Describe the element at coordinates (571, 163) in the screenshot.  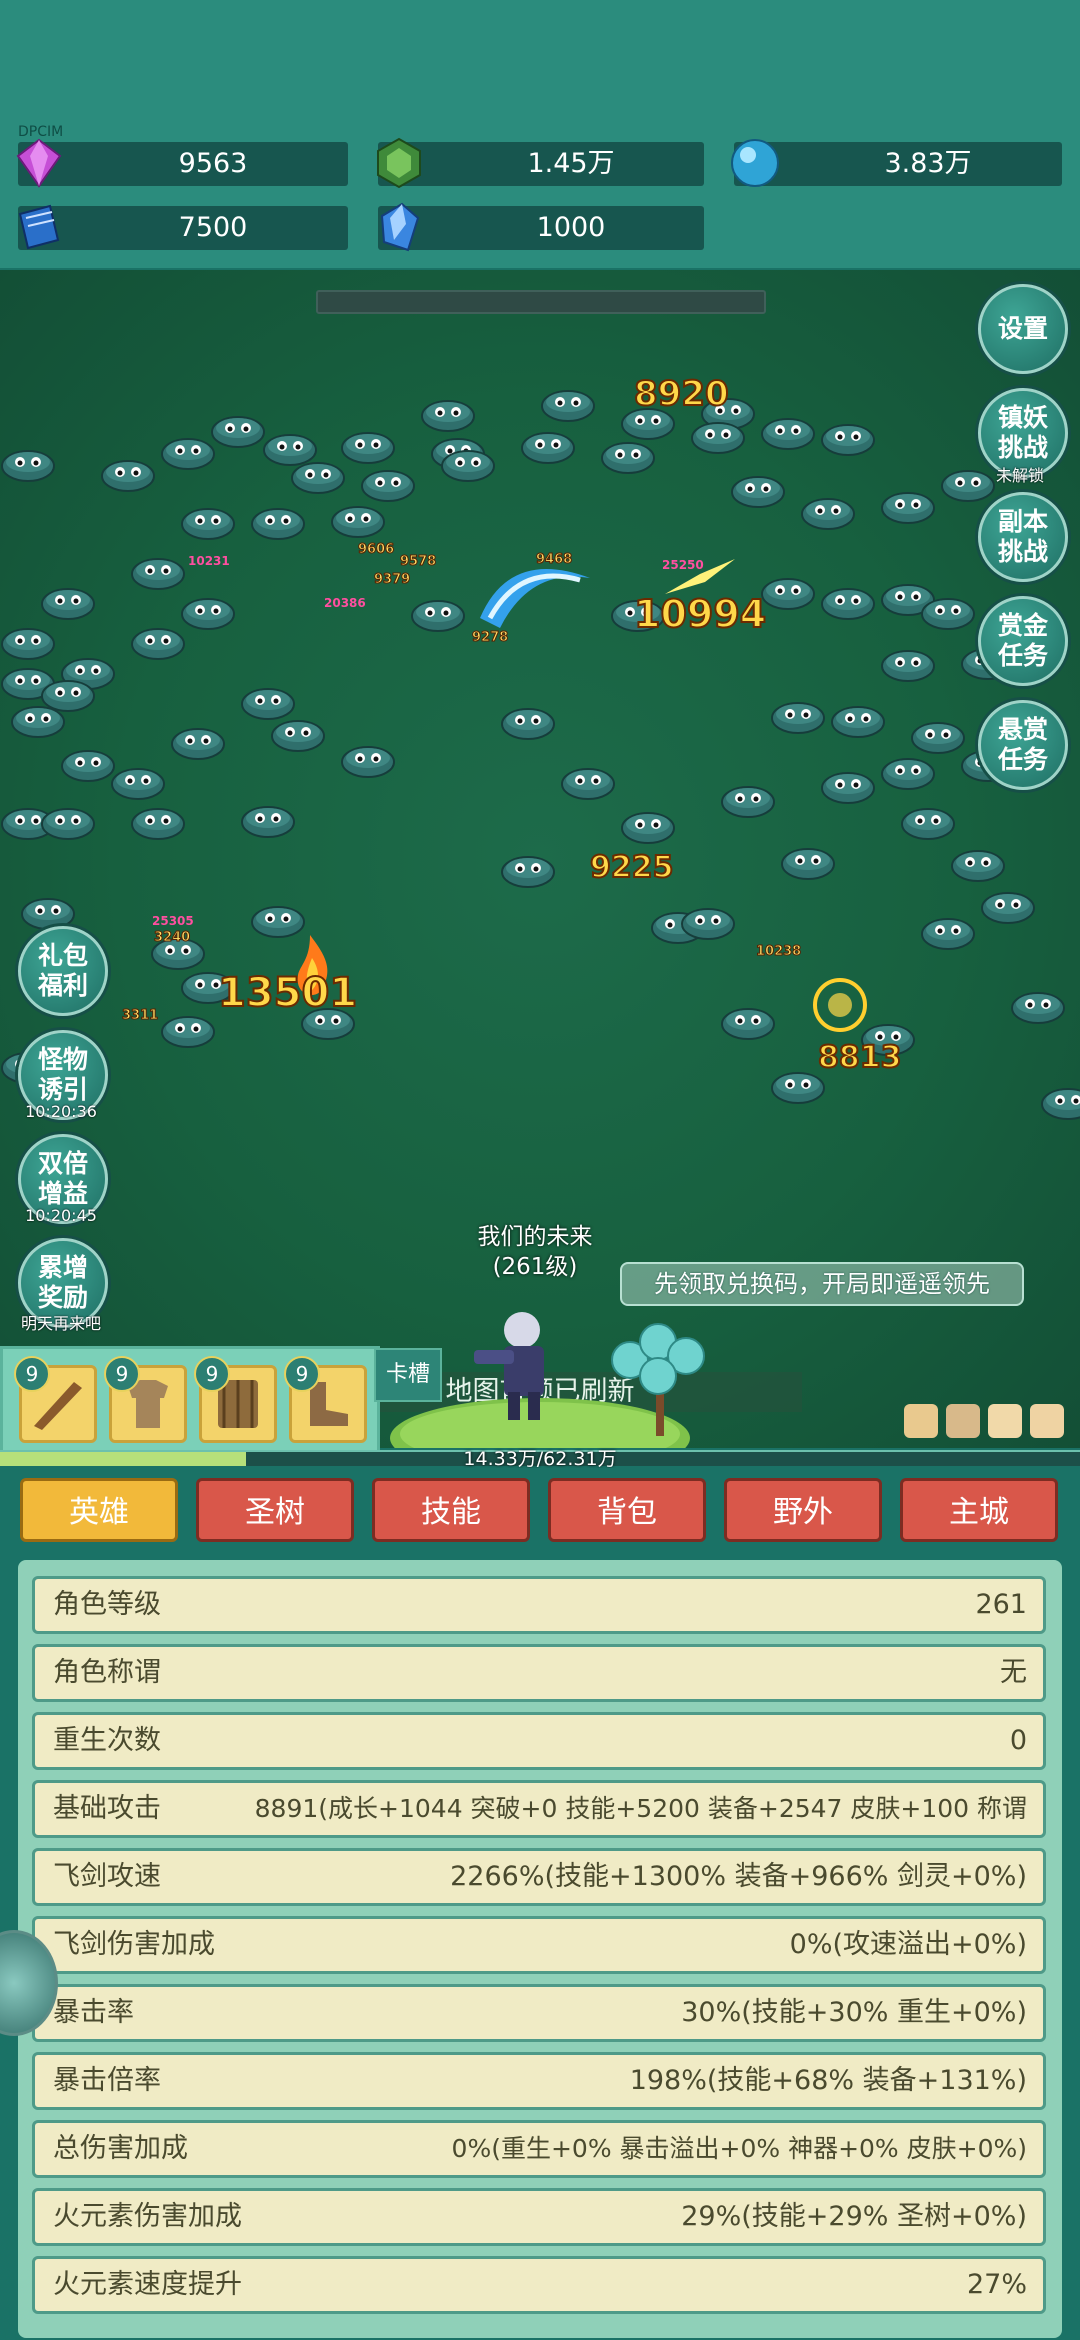
I see `jade-count: 1.45万` at that location.